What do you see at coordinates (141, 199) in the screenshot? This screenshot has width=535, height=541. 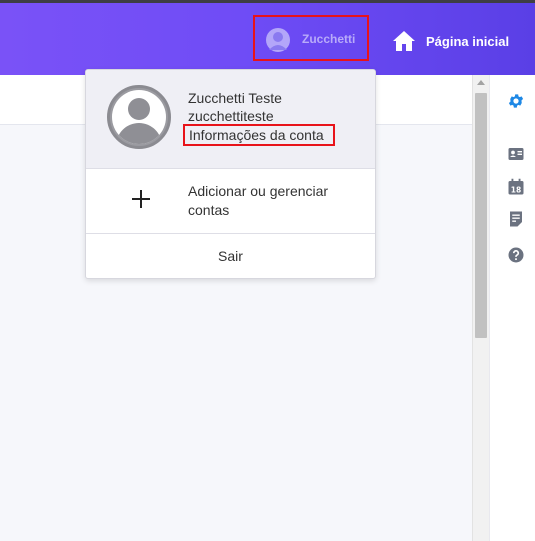 I see `plus-icon` at bounding box center [141, 199].